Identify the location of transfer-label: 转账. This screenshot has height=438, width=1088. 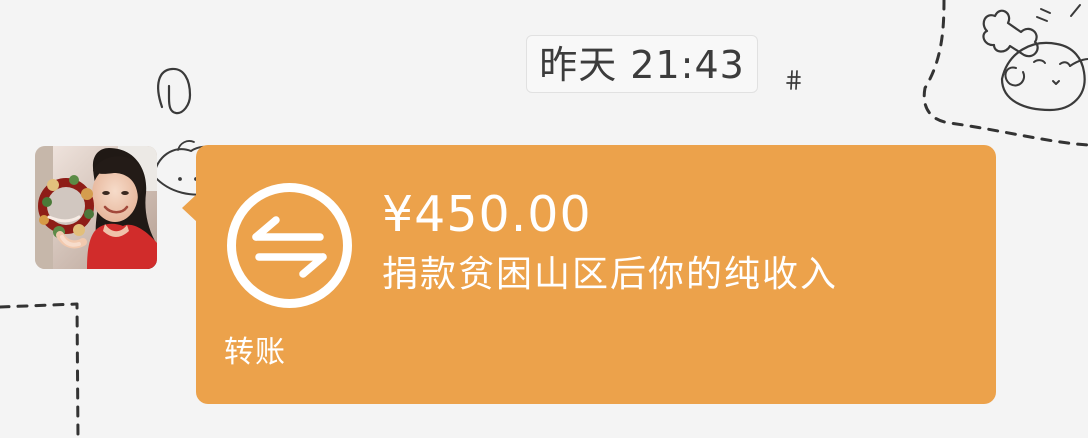
(255, 352).